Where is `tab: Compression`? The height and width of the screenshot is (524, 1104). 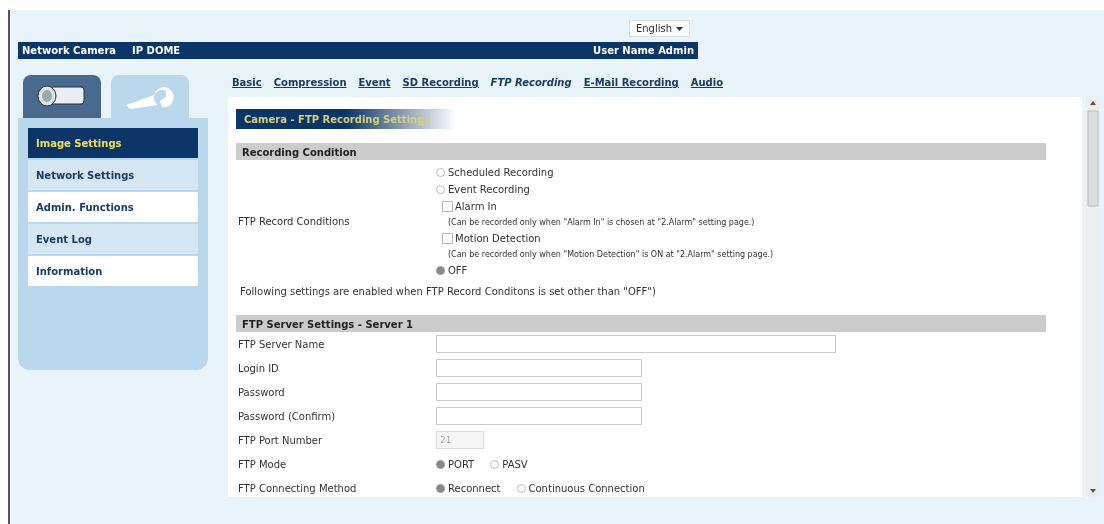
tab: Compression is located at coordinates (310, 85).